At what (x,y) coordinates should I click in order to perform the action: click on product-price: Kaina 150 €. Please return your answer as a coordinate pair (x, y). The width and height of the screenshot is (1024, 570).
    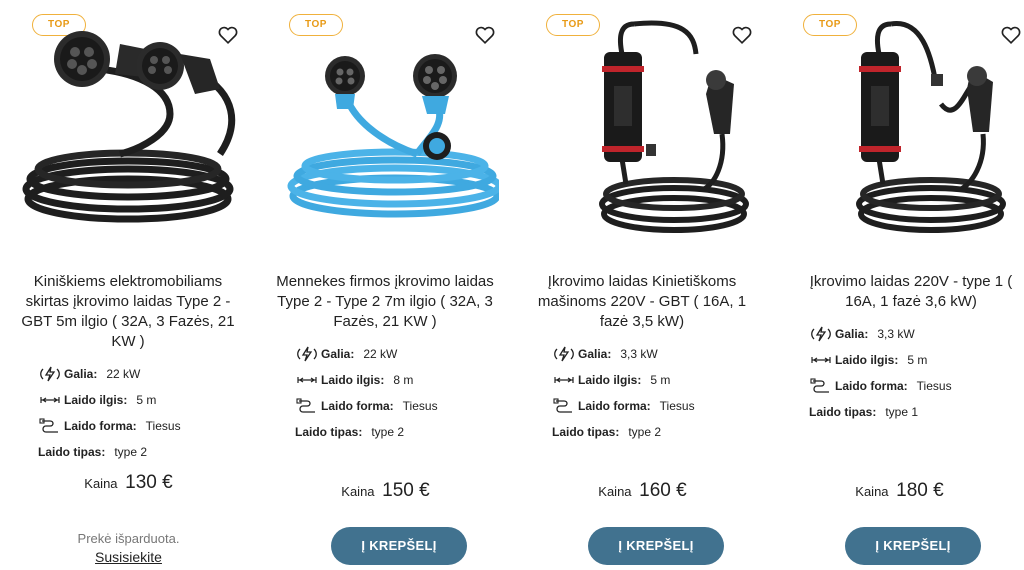
    Looking at the image, I should click on (385, 491).